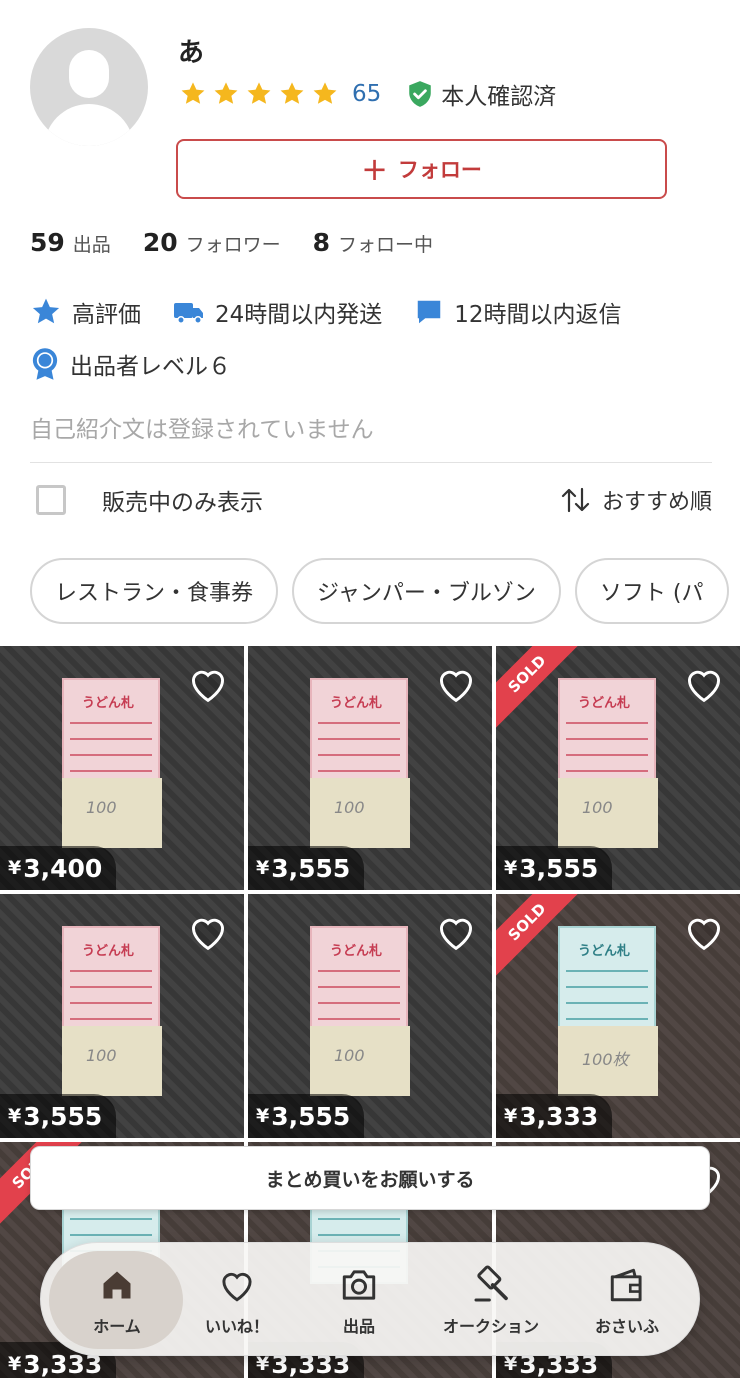 This screenshot has height=1378, width=740. I want to click on stat-label: フォロワー, so click(233, 245).